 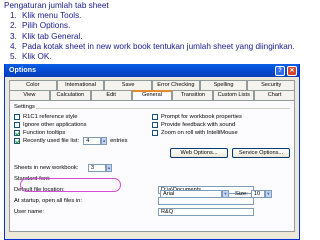 I want to click on dialog-titlebar: Options ? ✕, so click(x=152, y=70).